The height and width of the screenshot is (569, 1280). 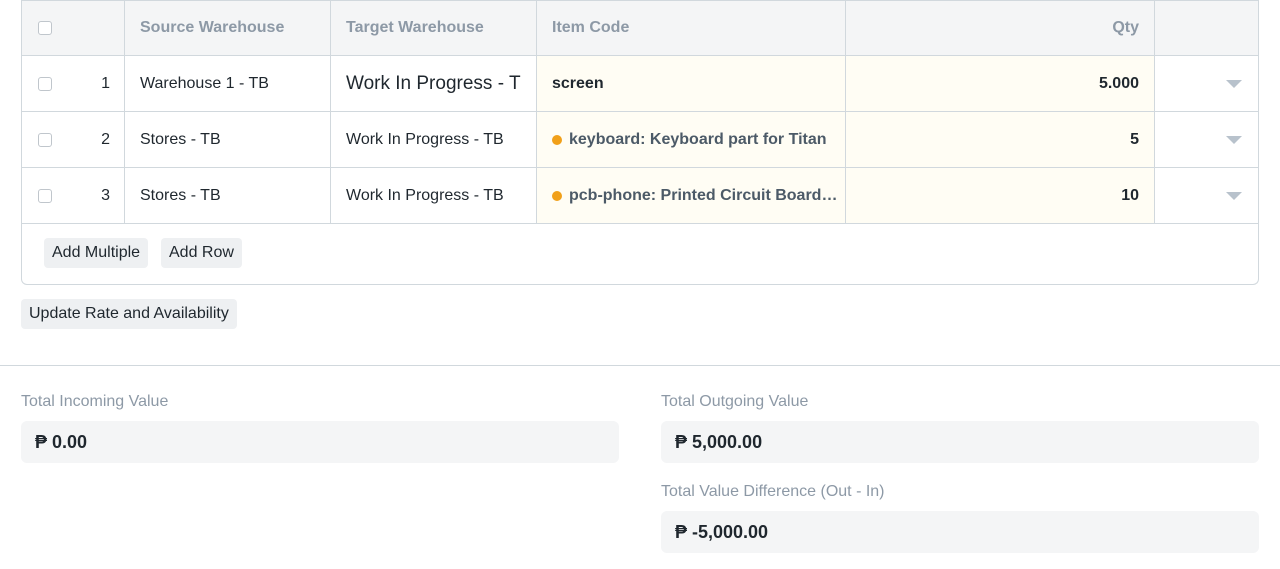 What do you see at coordinates (1000, 195) in the screenshot?
I see `qty-cell: 10` at bounding box center [1000, 195].